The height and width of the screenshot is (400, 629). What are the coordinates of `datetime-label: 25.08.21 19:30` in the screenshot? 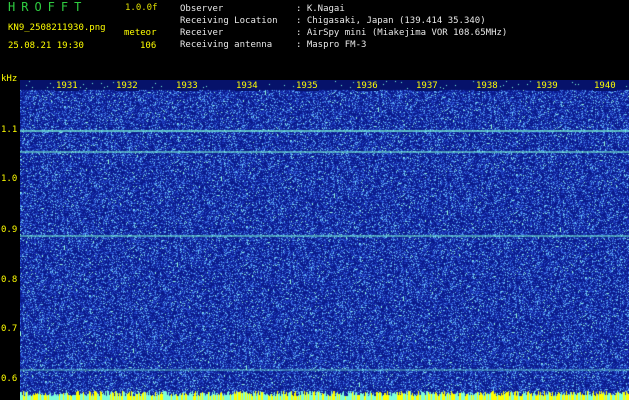 It's located at (46, 46).